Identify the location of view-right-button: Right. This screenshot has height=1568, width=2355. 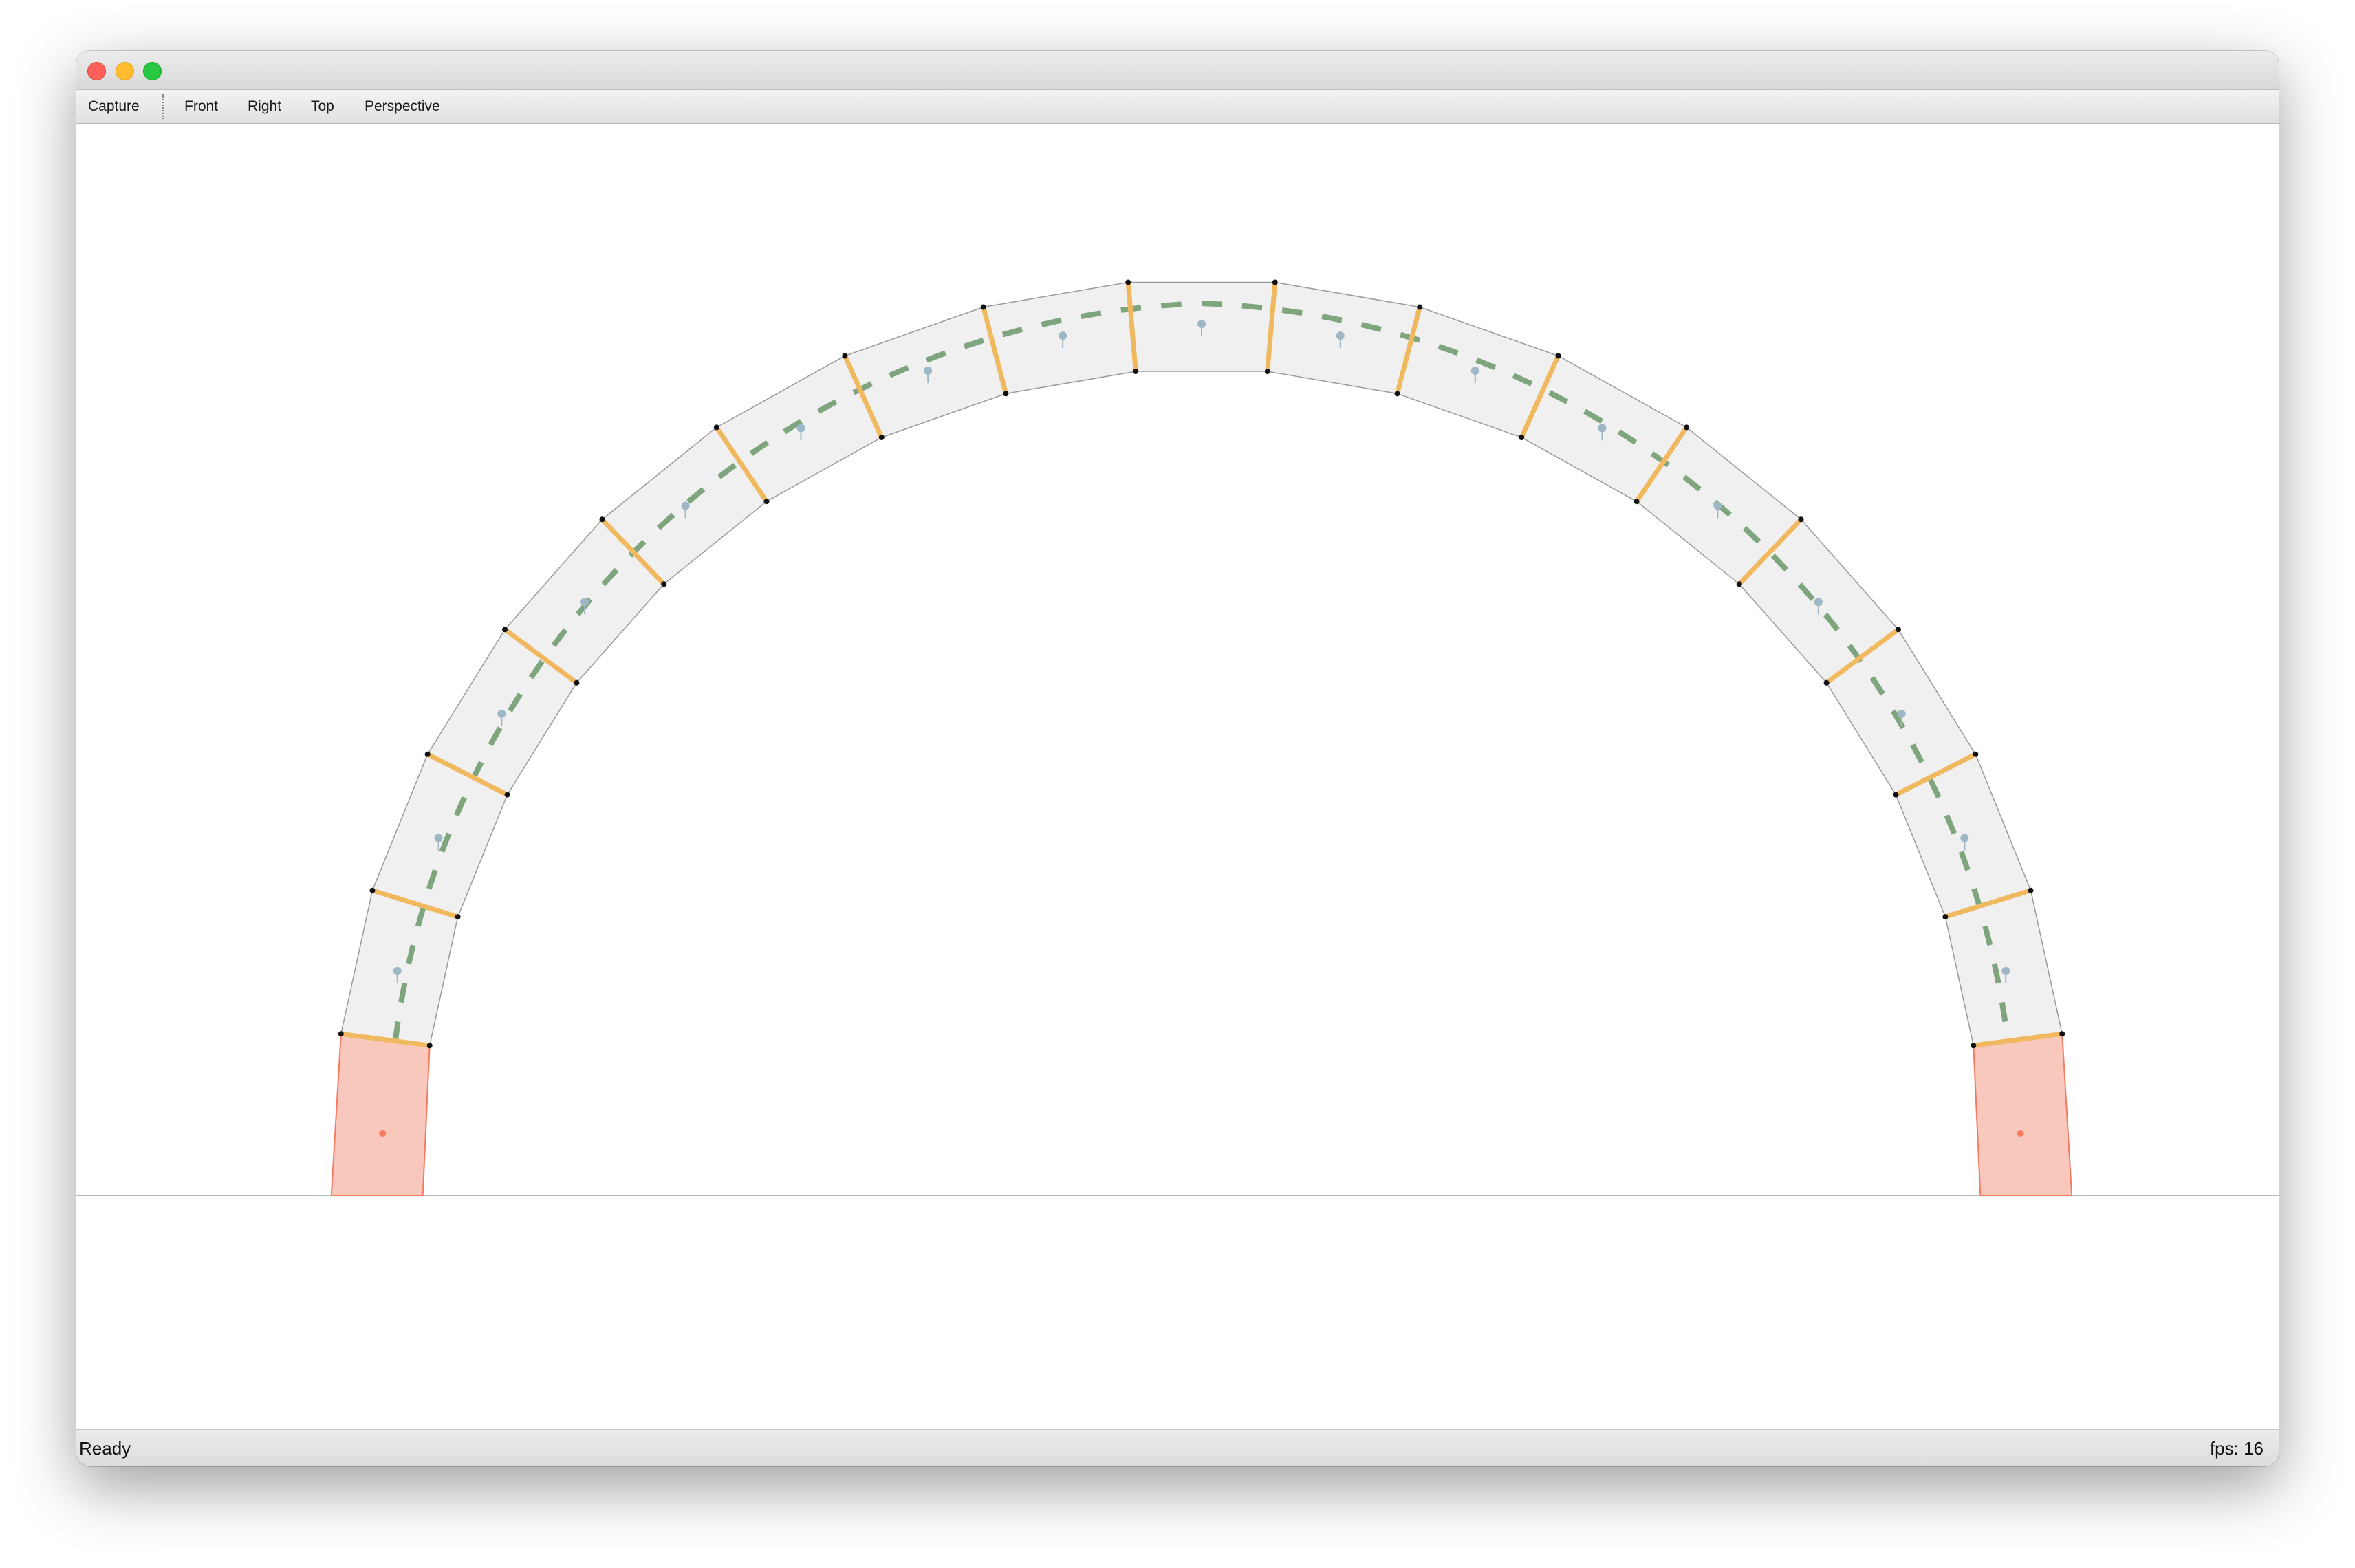
(264, 106).